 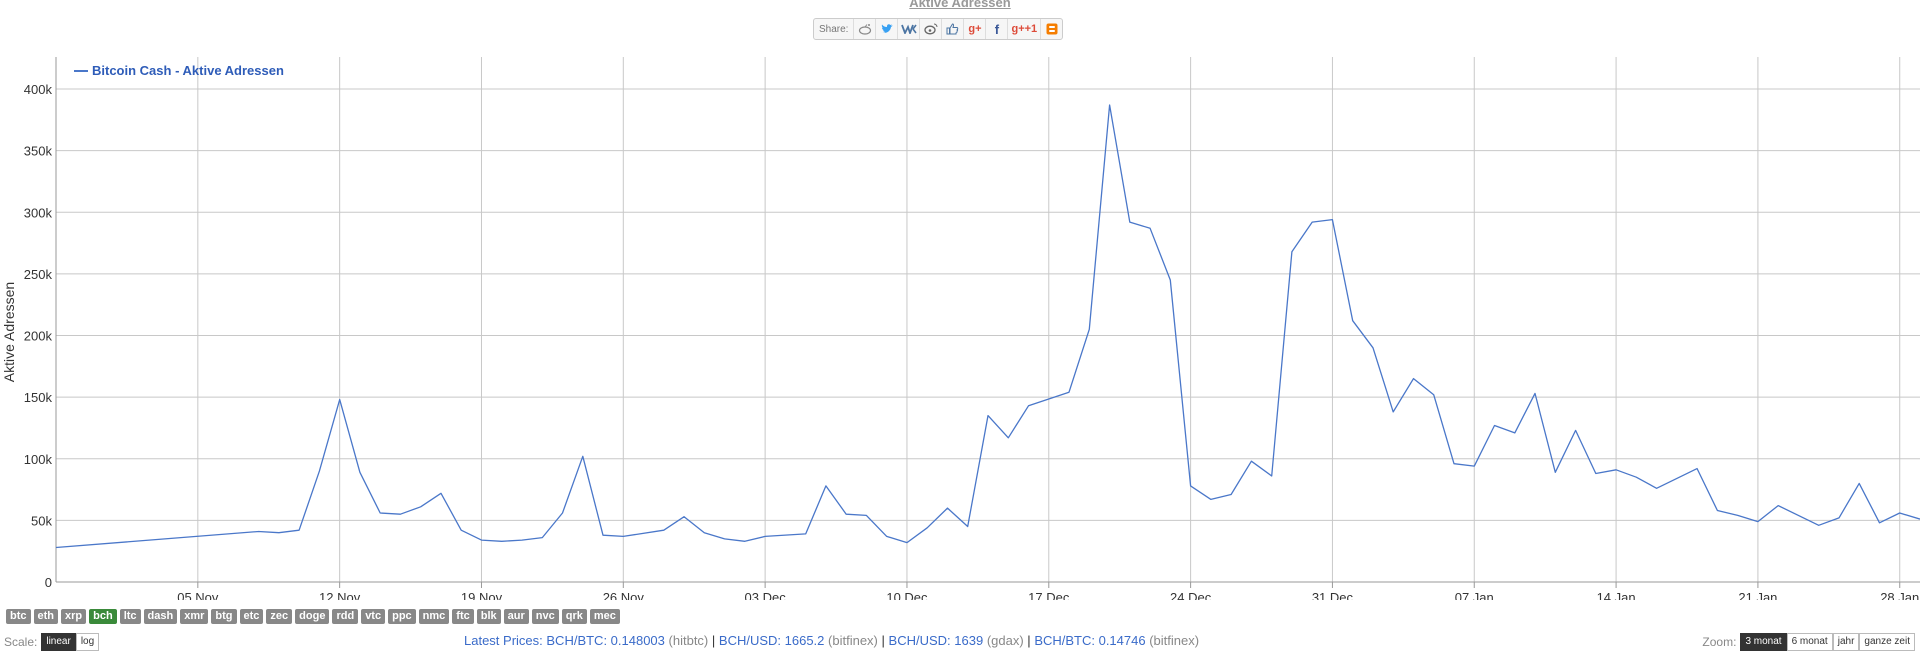 I want to click on coin-button-eth: eth, so click(x=45, y=616).